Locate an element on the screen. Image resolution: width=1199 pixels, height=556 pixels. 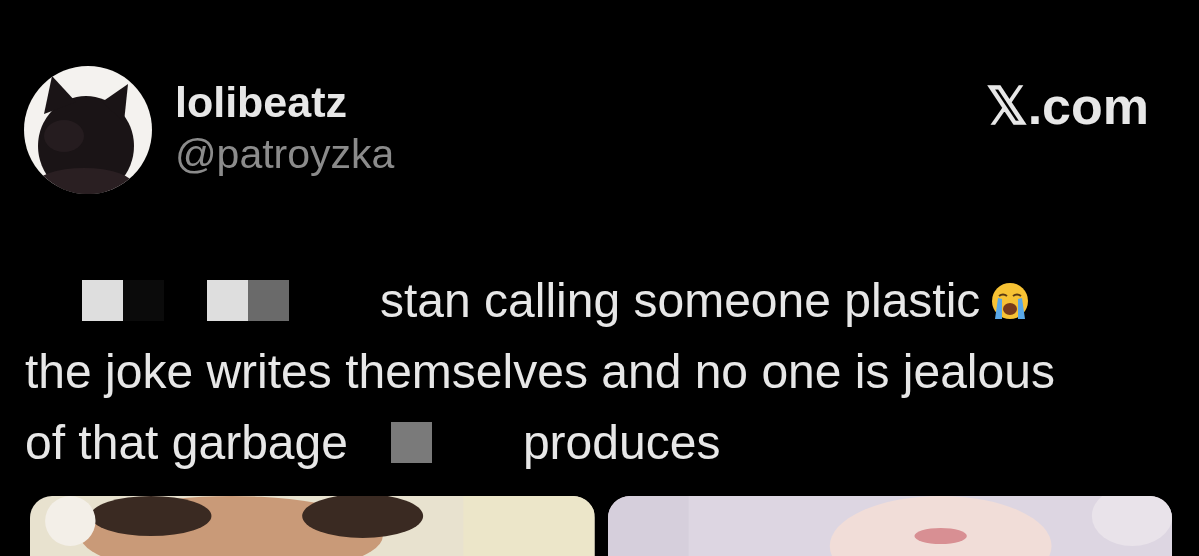
post-text: stan calling someone plastic is located at coordinates (680, 300).